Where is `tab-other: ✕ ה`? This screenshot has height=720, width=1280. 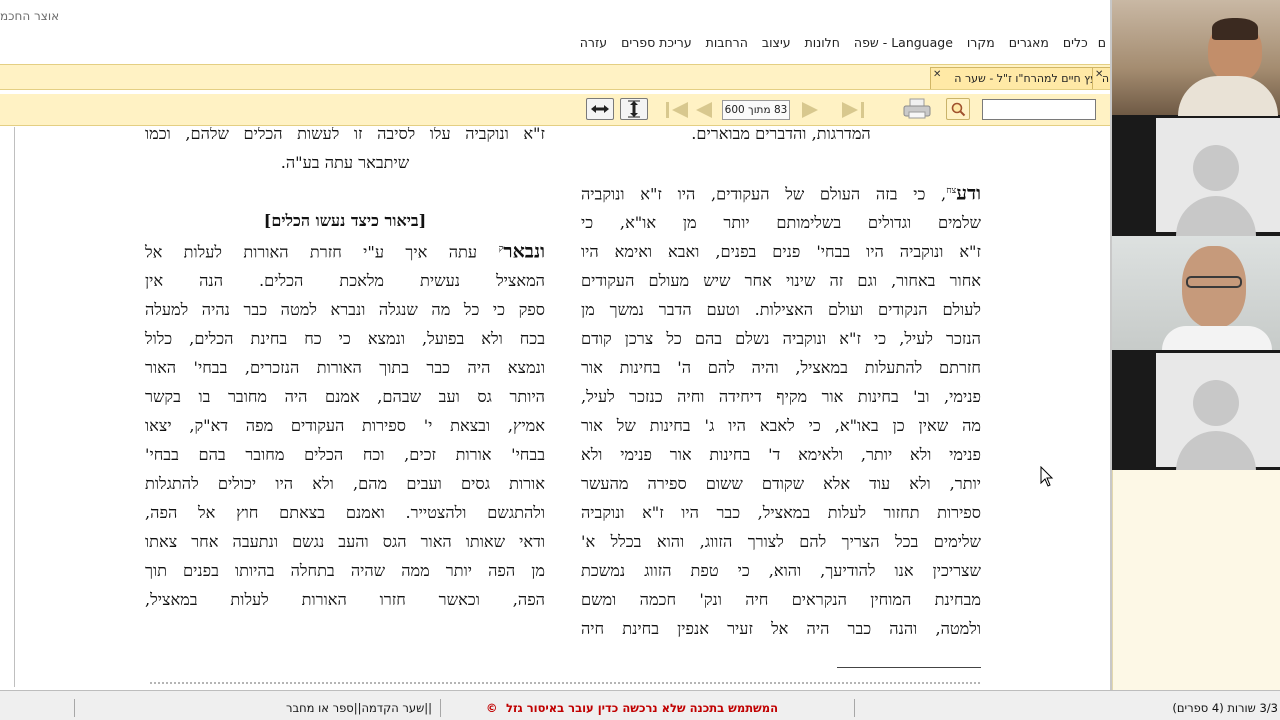
tab-other: ✕ ה is located at coordinates (1102, 78).